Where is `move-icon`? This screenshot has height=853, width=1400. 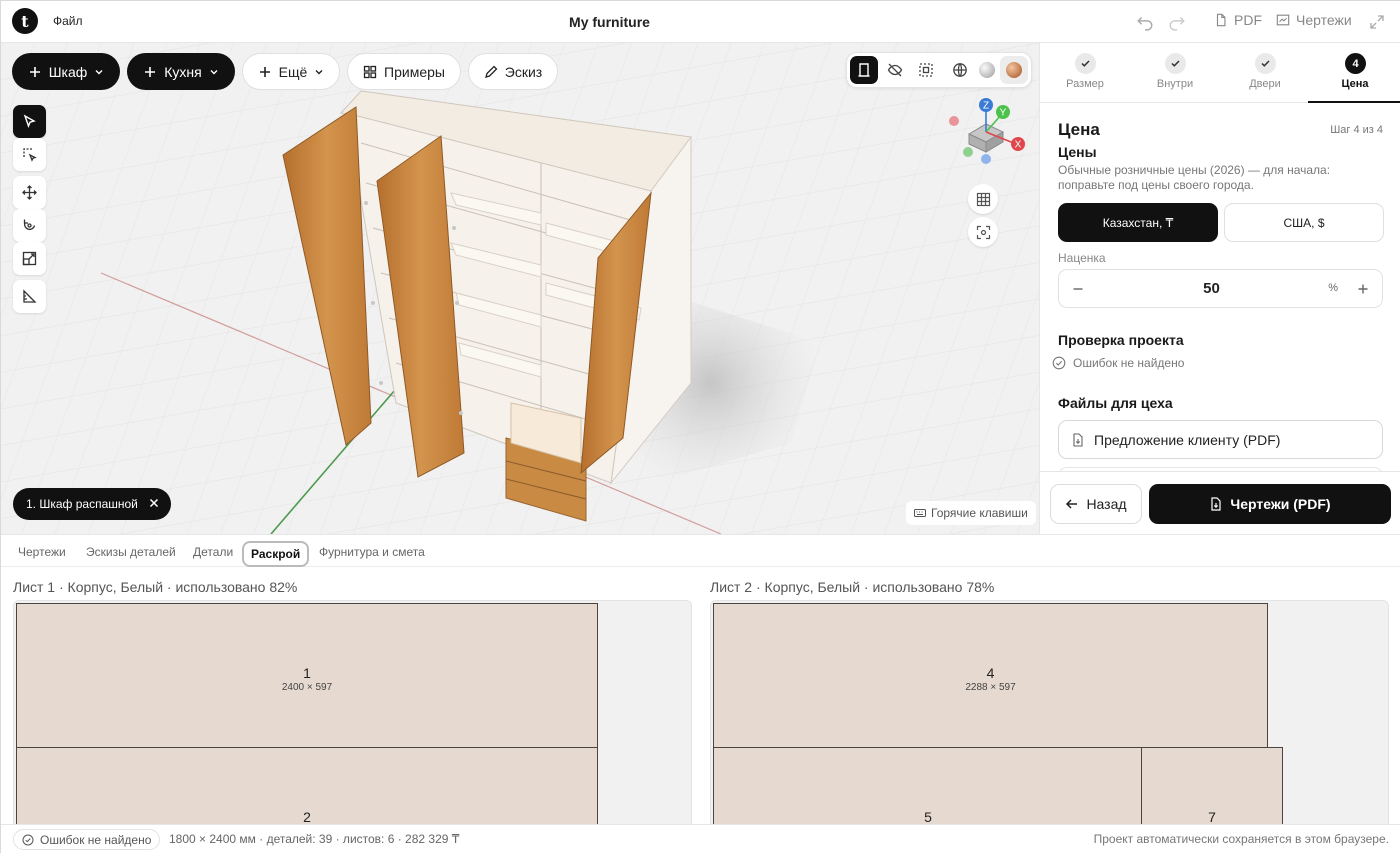
move-icon is located at coordinates (29, 192).